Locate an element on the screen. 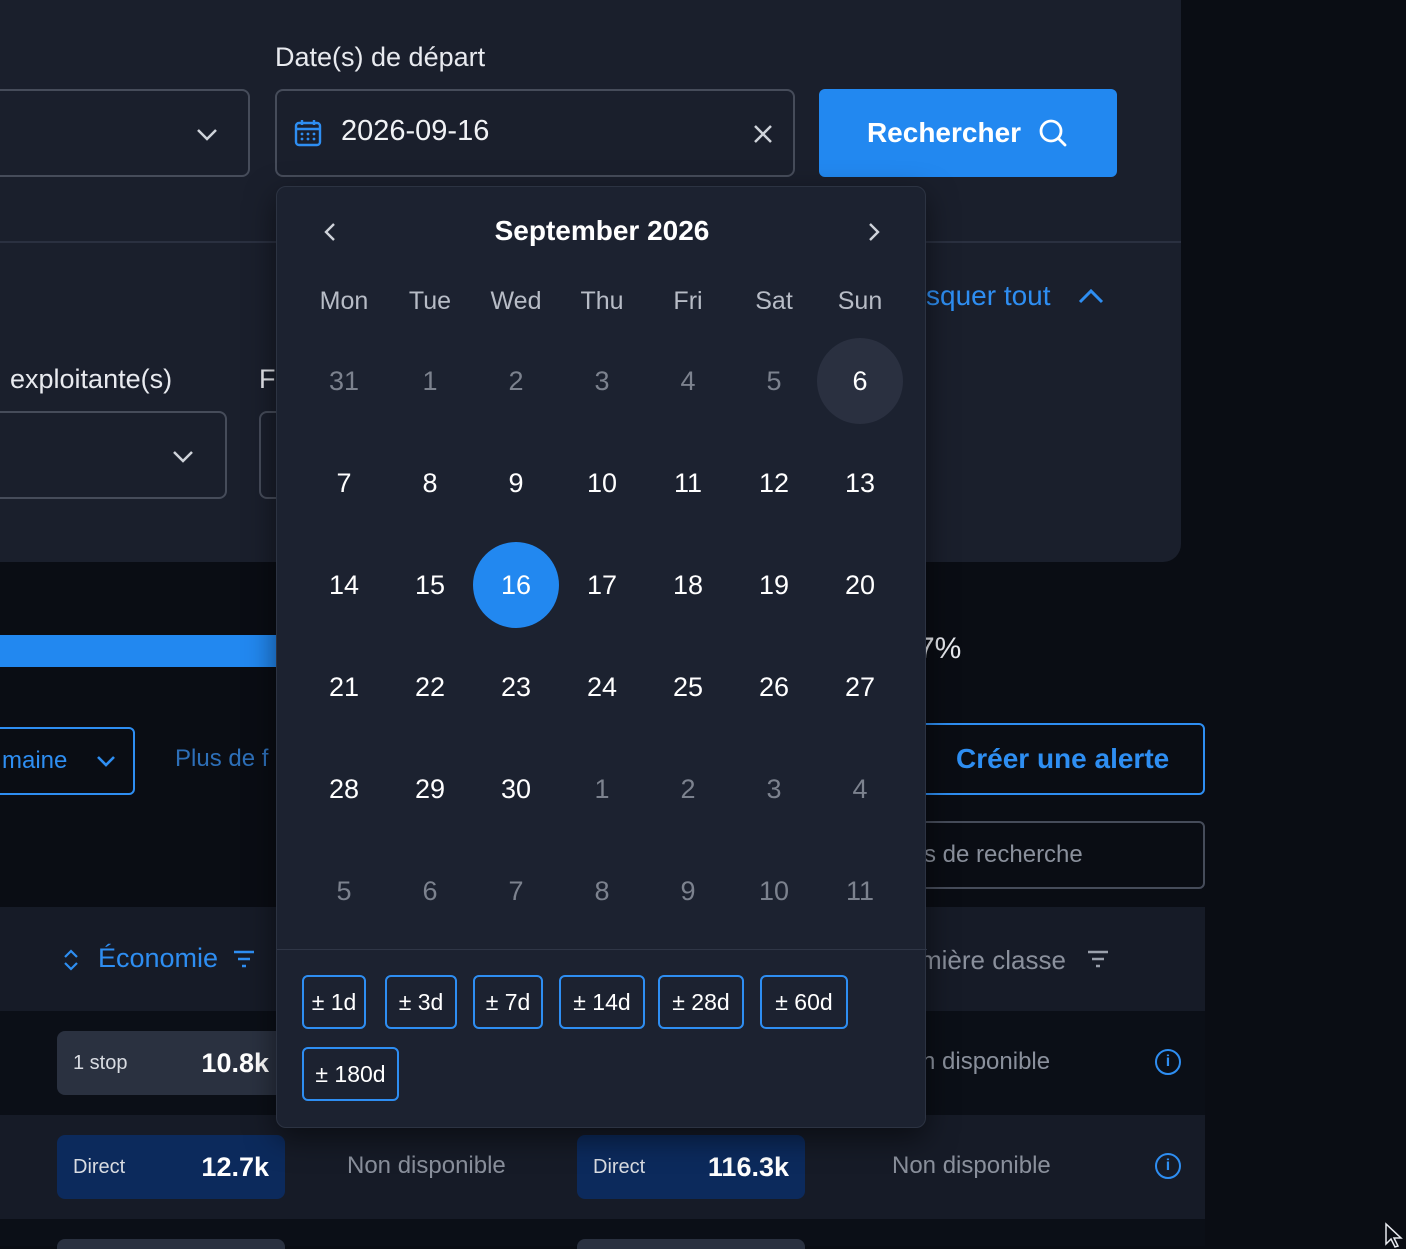 This screenshot has width=1406, height=1249. calendar-day: 30 is located at coordinates (516, 789).